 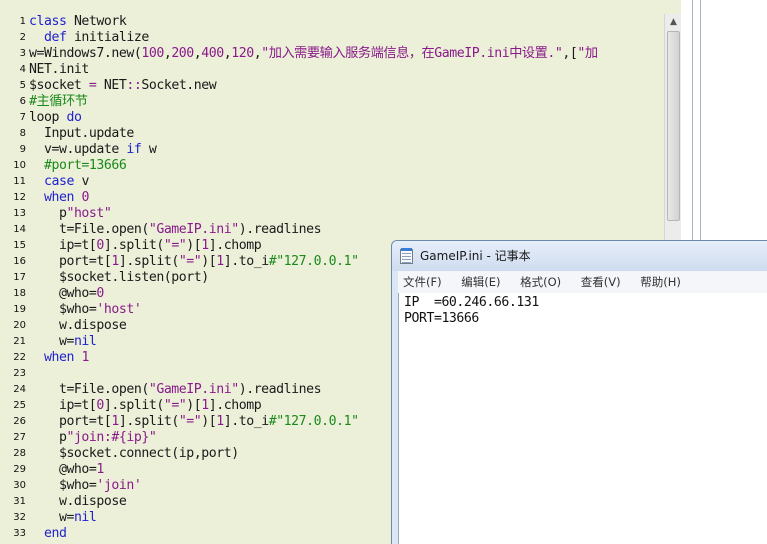 What do you see at coordinates (55, 117) in the screenshot?
I see `code-text: loop do` at bounding box center [55, 117].